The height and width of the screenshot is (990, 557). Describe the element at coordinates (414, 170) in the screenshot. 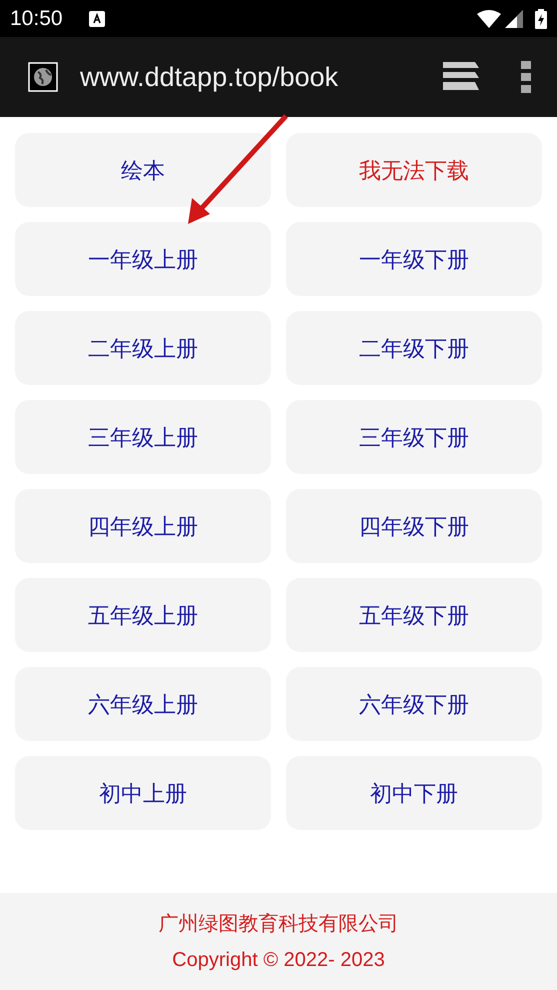

I see `grade-button: 我无法下载` at that location.